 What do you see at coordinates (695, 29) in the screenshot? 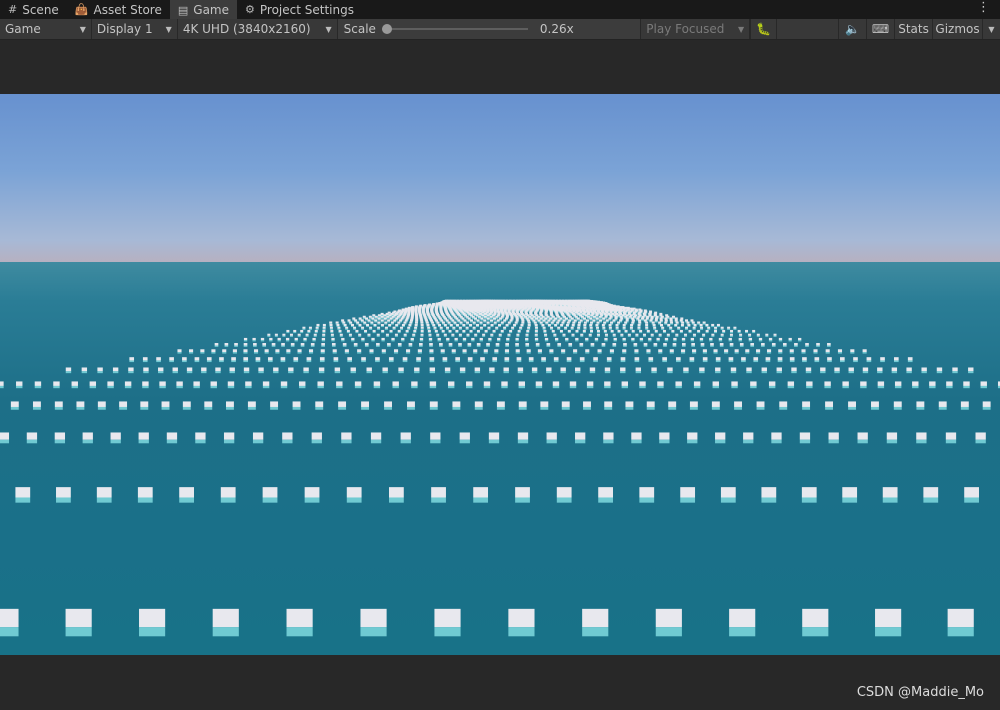
I see `play-mode-dropdown: Play Focused ▼` at bounding box center [695, 29].